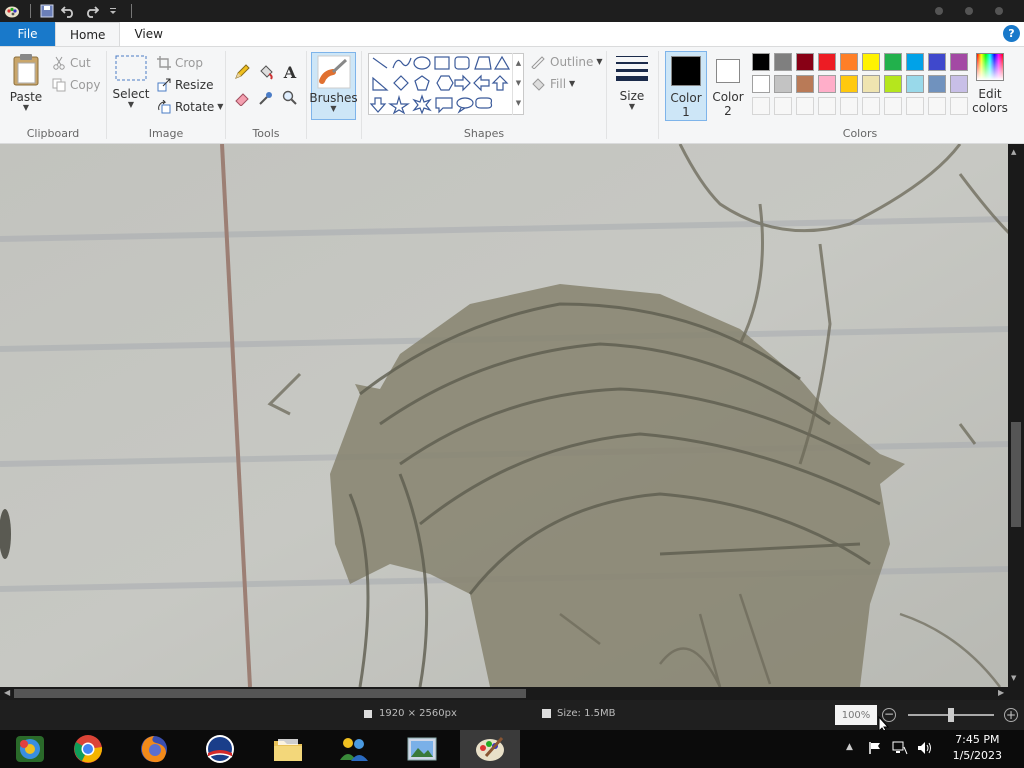 The image size is (1024, 768). What do you see at coordinates (490, 749) in the screenshot?
I see `paint-icon` at bounding box center [490, 749].